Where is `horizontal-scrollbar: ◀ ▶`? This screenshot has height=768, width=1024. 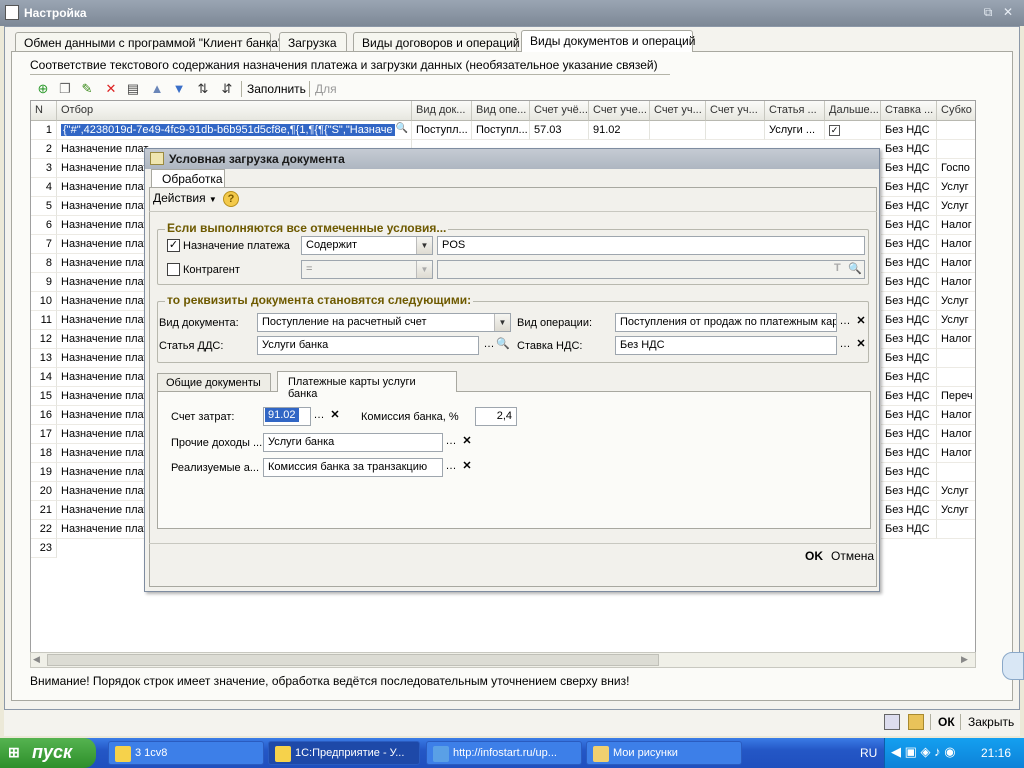
horizontal-scrollbar: ◀ ▶ is located at coordinates (503, 660).